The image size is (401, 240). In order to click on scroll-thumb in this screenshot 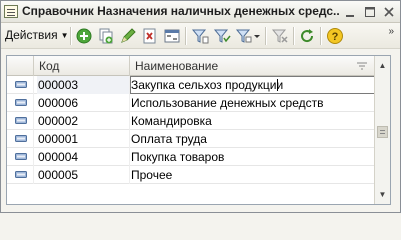, I will do `click(382, 132)`.